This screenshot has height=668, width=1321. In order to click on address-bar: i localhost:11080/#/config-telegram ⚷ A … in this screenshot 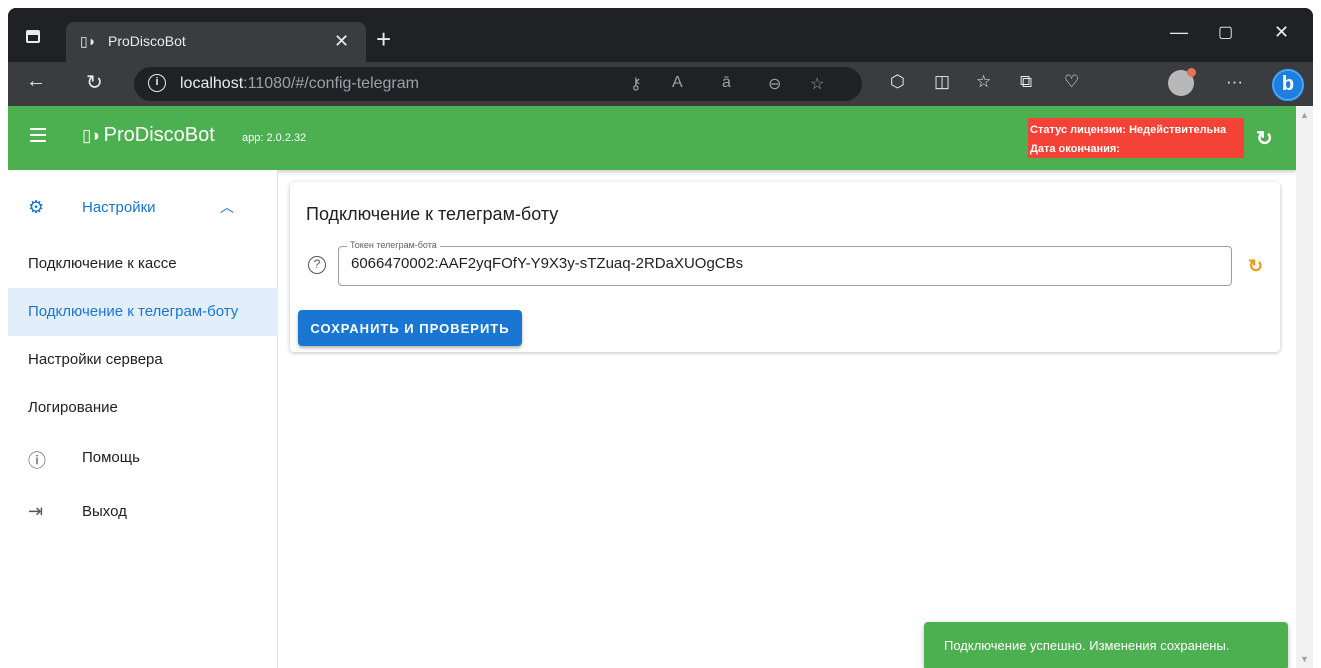, I will do `click(498, 84)`.